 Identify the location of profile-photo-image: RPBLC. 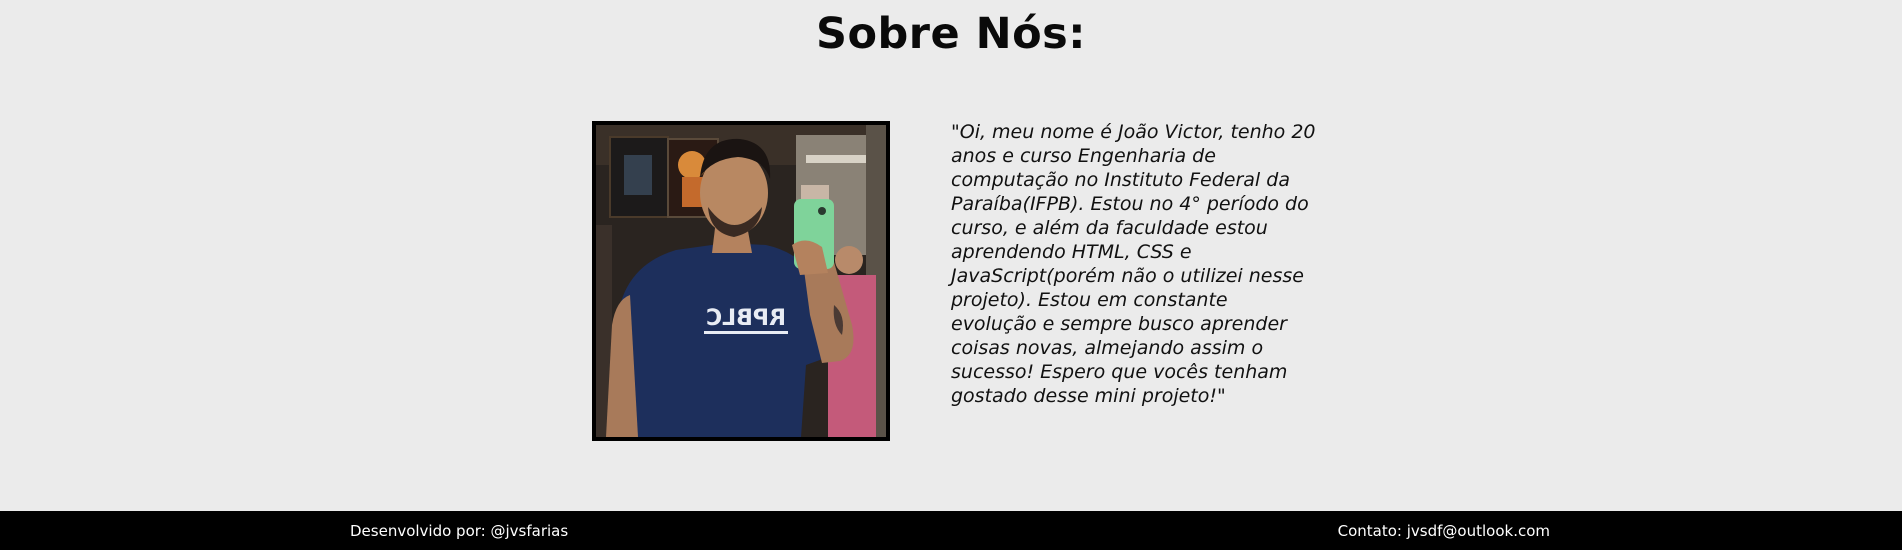
(741, 281).